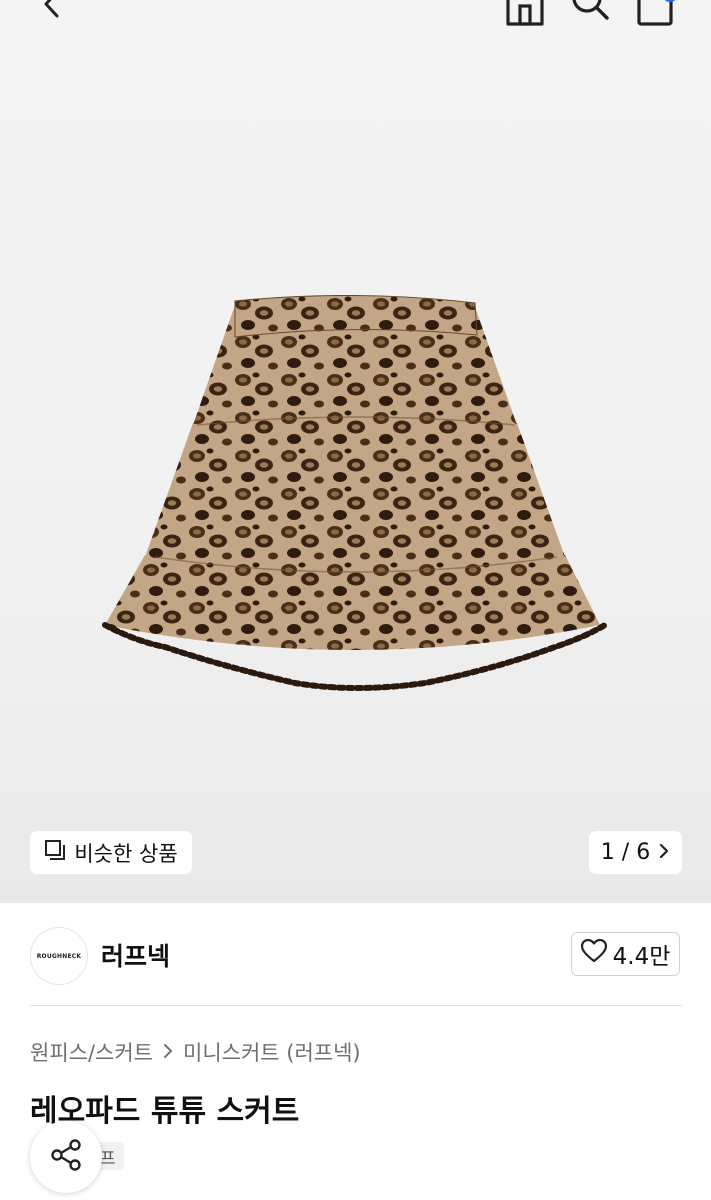 The image size is (711, 1200). I want to click on breadcrumb: 원피스/스커트 미니스커트 (러프넥), so click(195, 1052).